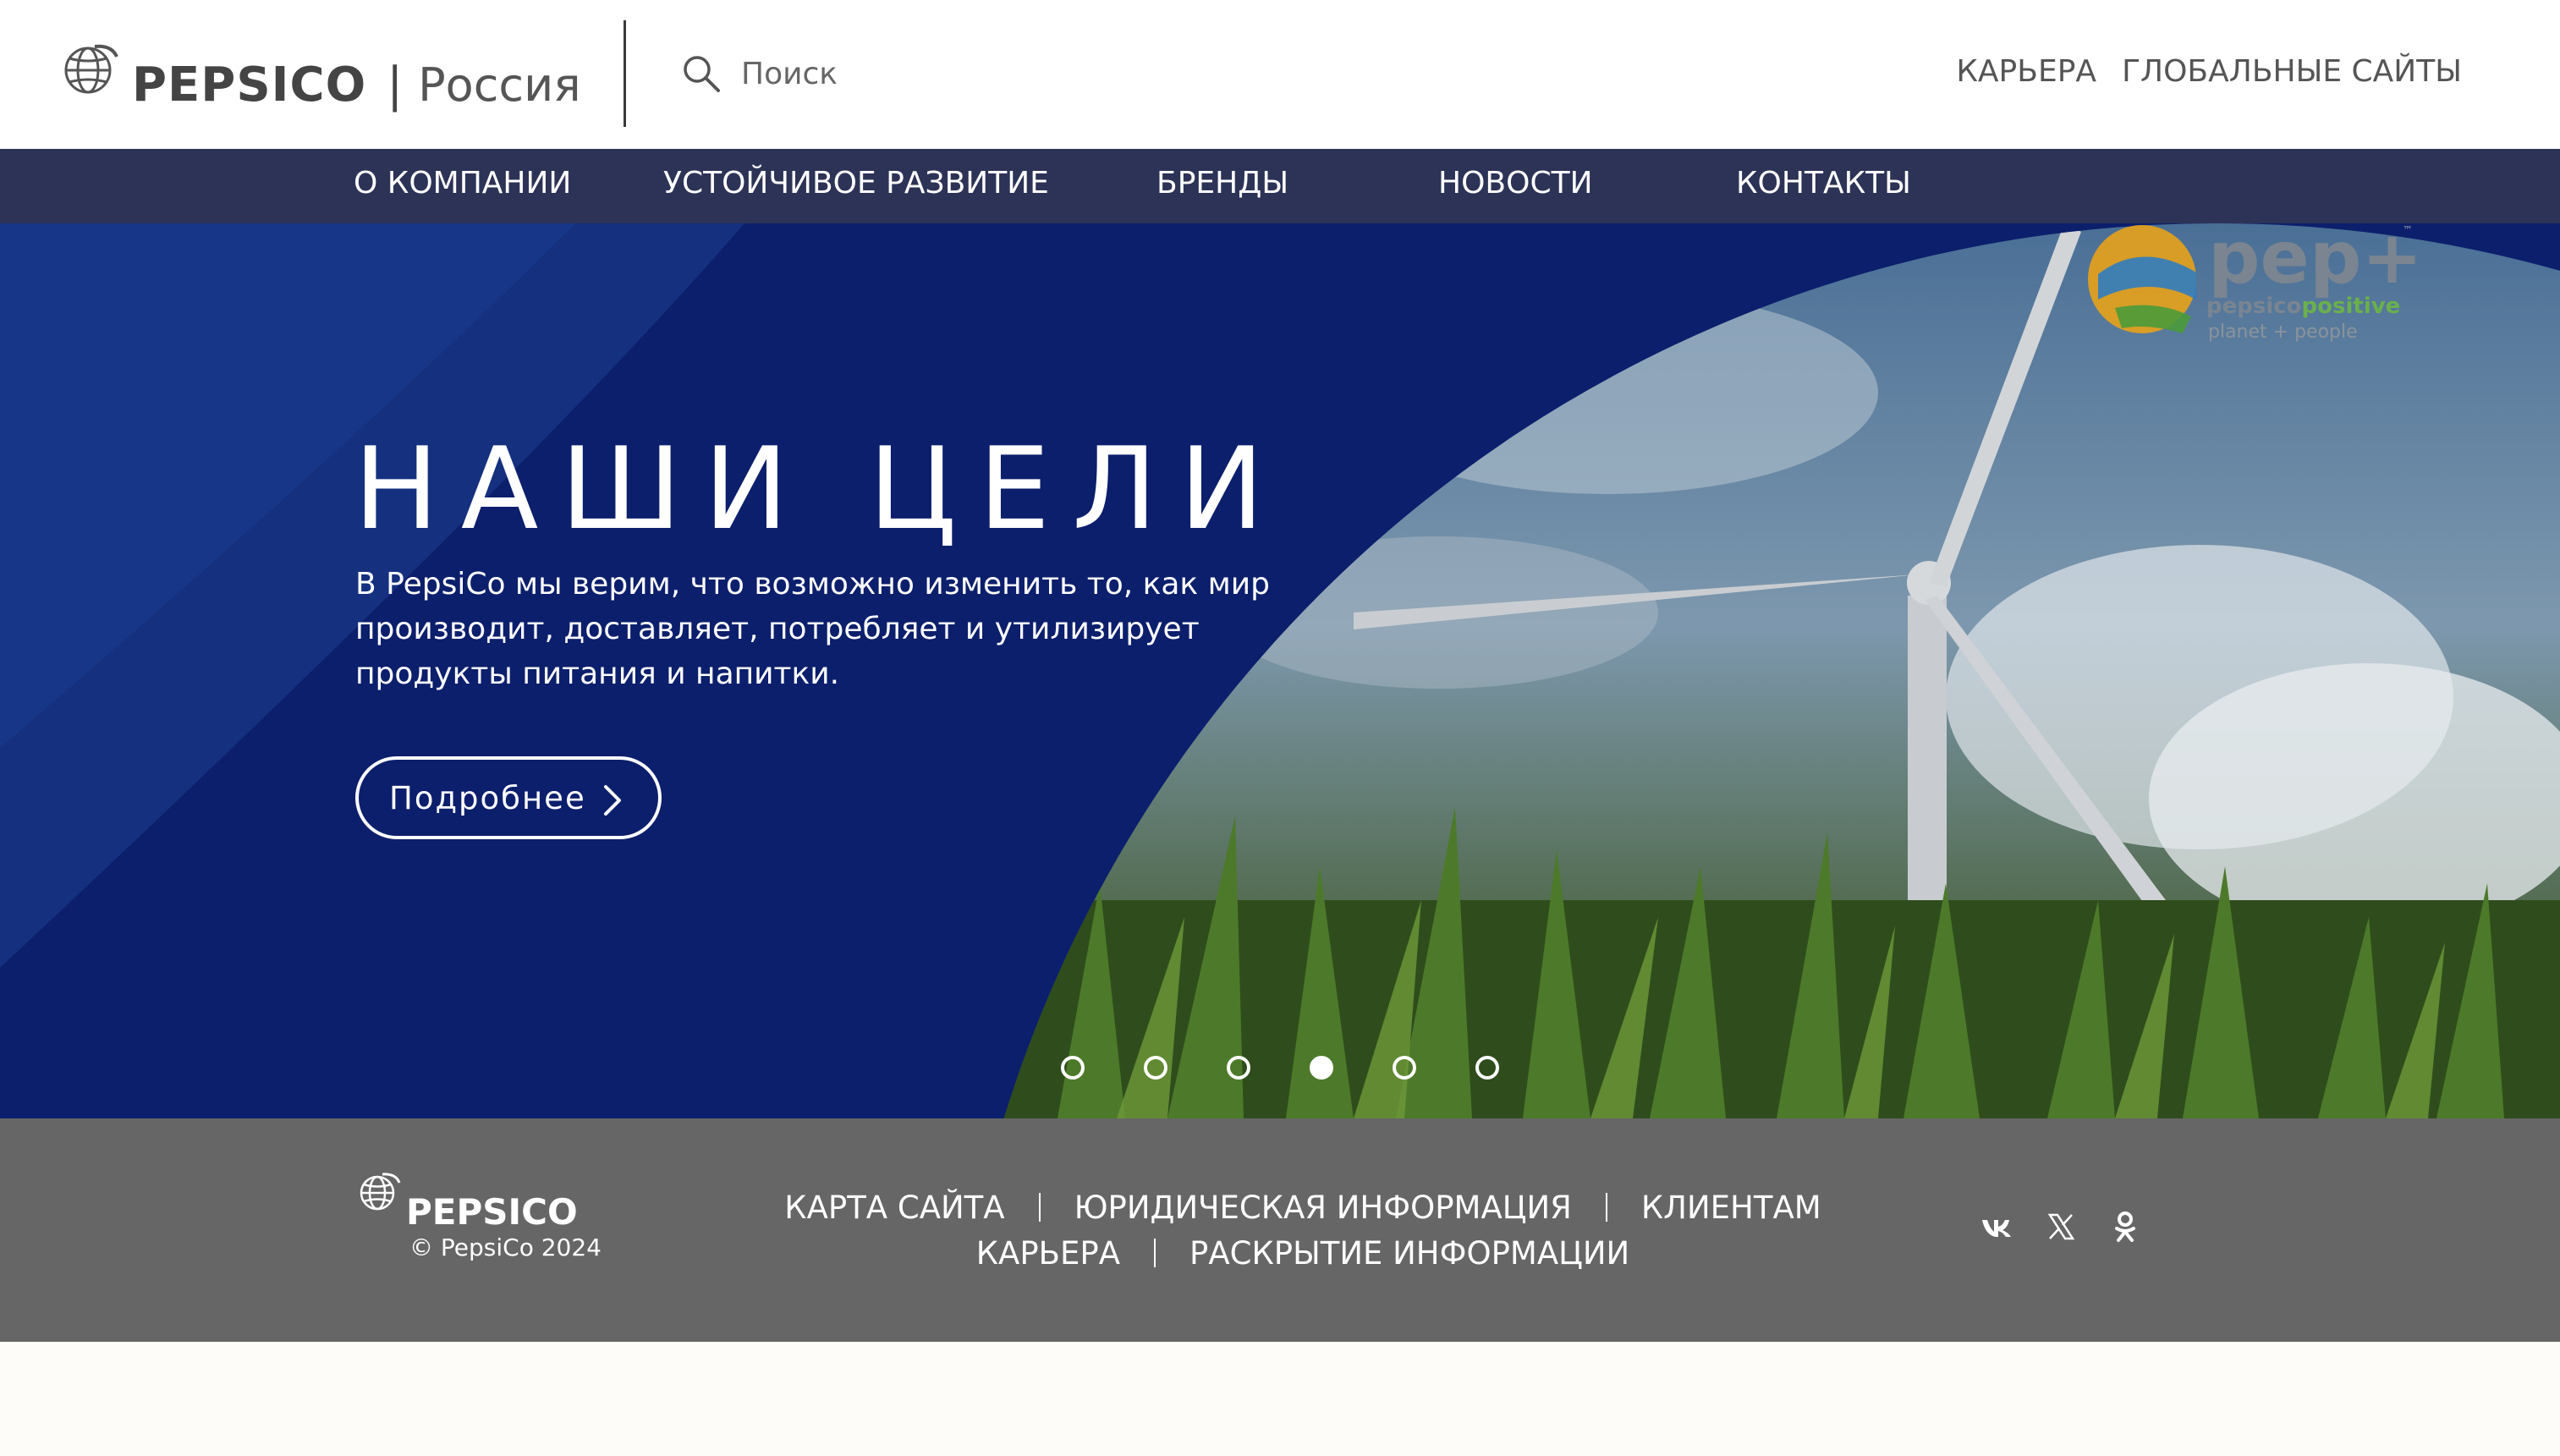 The height and width of the screenshot is (1456, 2560). I want to click on pep-wordmark: pep+, so click(2314, 261).